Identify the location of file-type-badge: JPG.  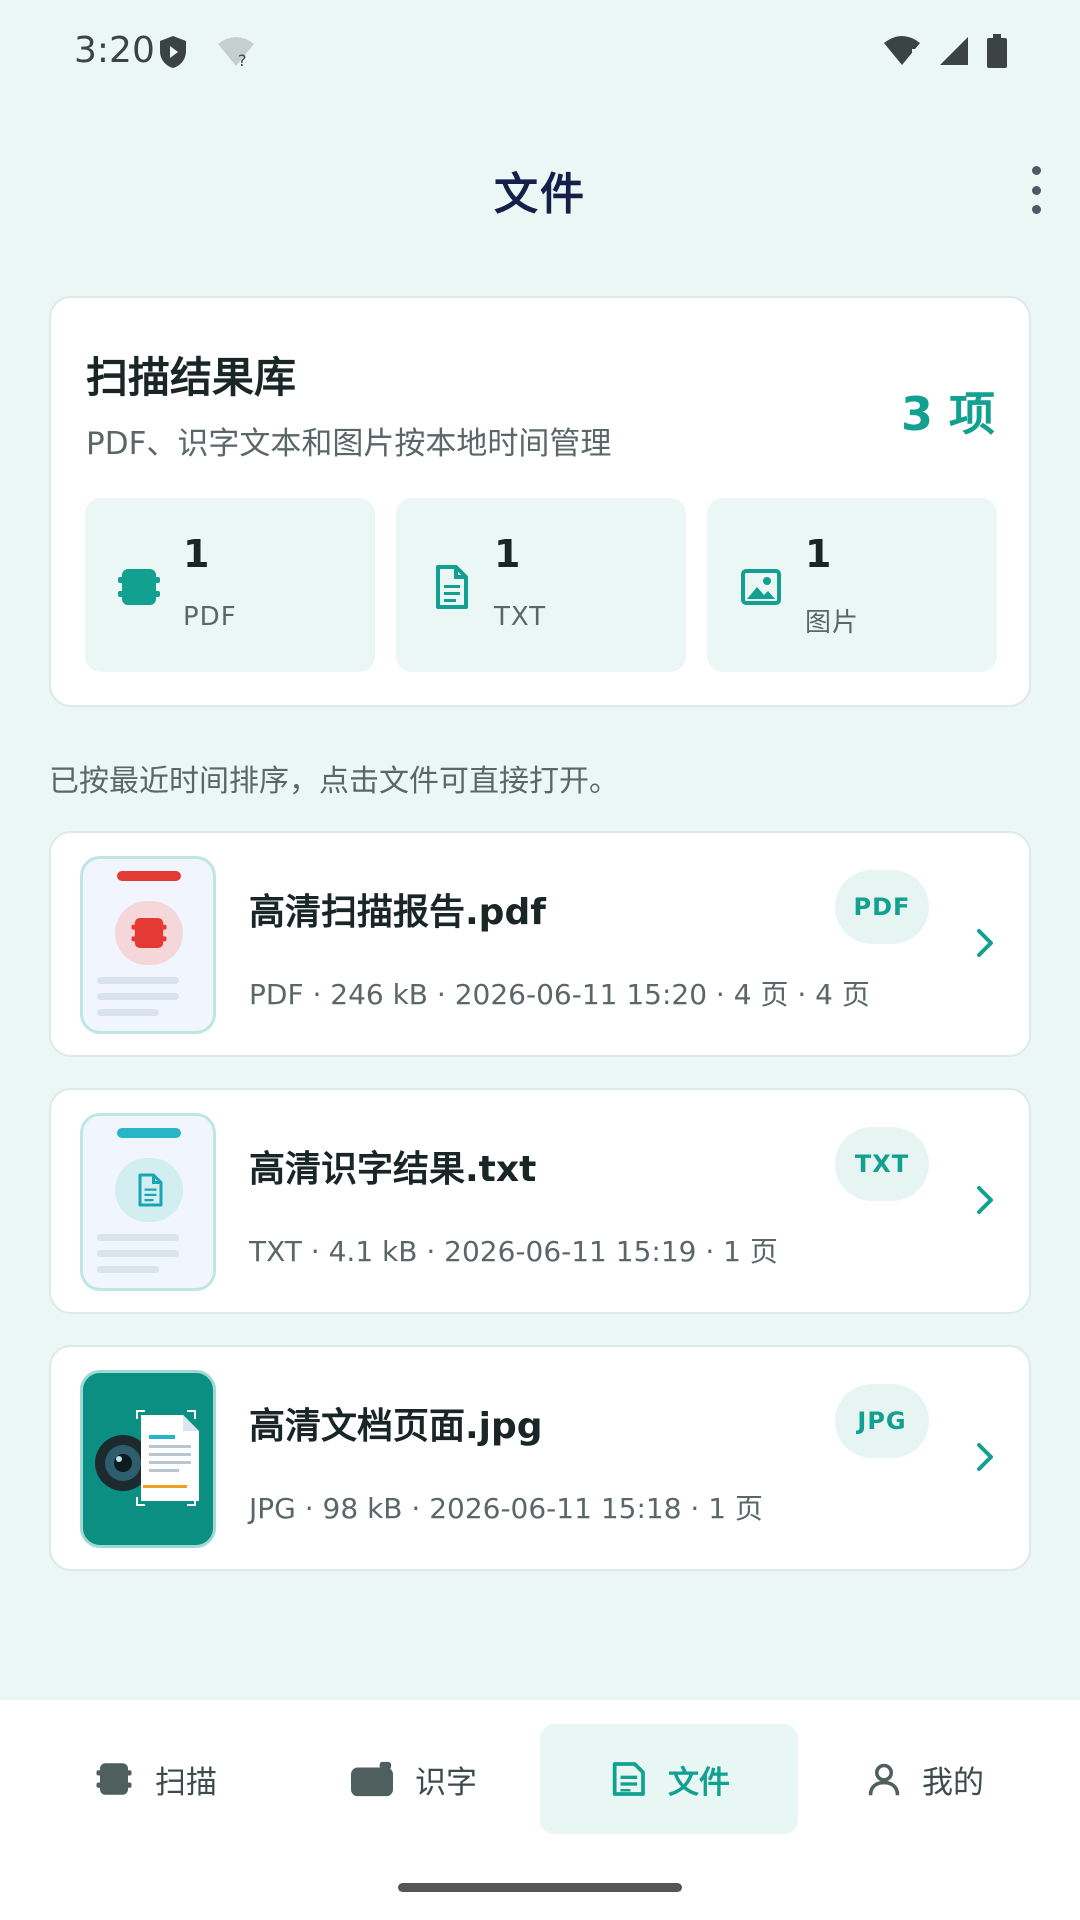
(882, 1421).